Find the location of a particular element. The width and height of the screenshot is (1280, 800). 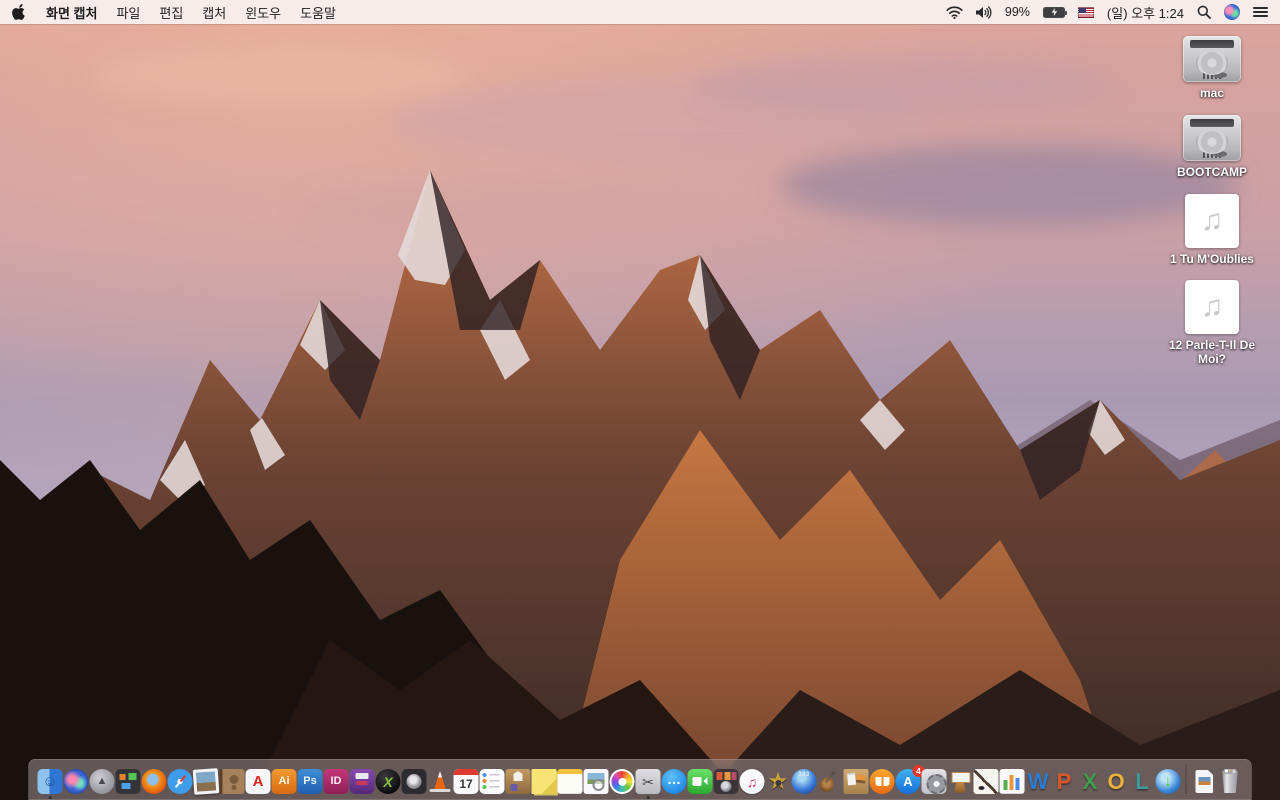

reminders-dock-icon is located at coordinates (492, 781).